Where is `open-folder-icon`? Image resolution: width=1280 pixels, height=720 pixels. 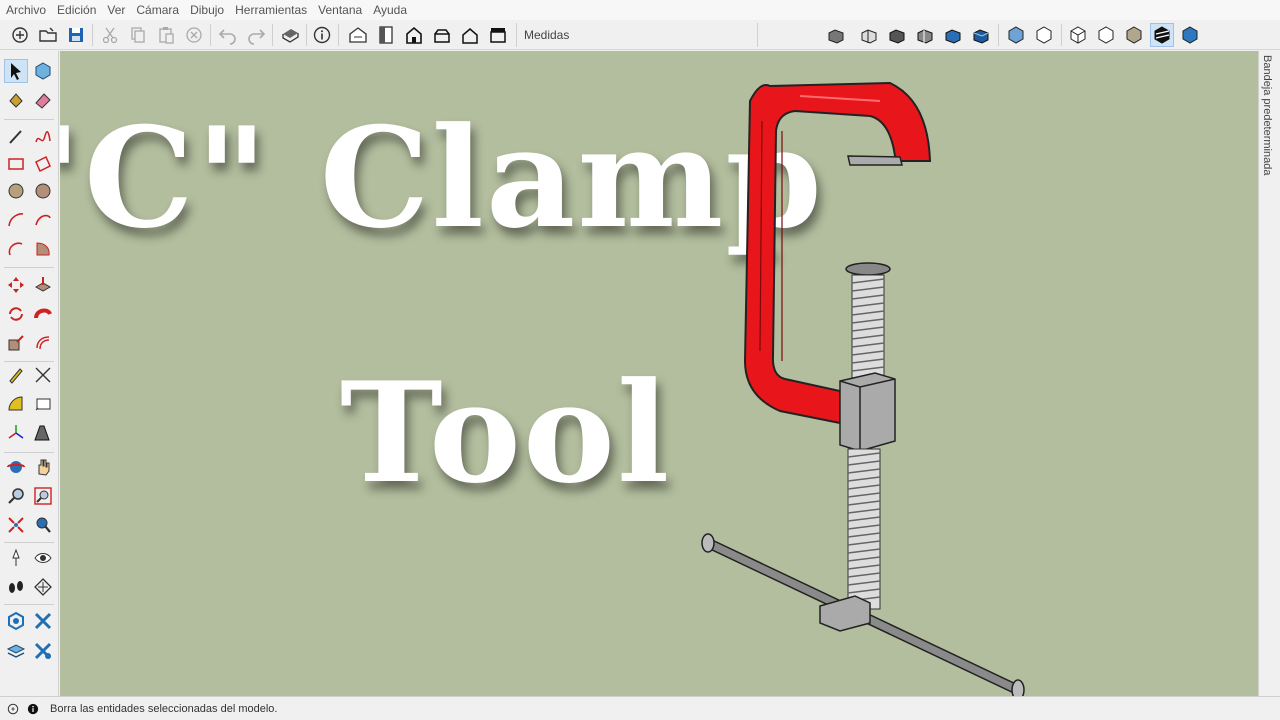 open-folder-icon is located at coordinates (48, 35).